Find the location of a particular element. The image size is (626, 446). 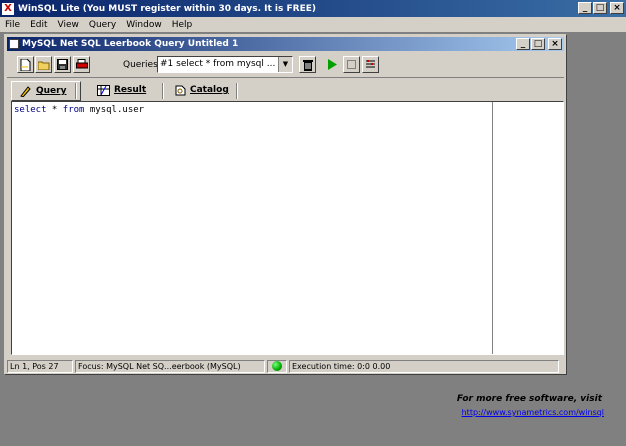

child-minimize-button: _ is located at coordinates (523, 44).